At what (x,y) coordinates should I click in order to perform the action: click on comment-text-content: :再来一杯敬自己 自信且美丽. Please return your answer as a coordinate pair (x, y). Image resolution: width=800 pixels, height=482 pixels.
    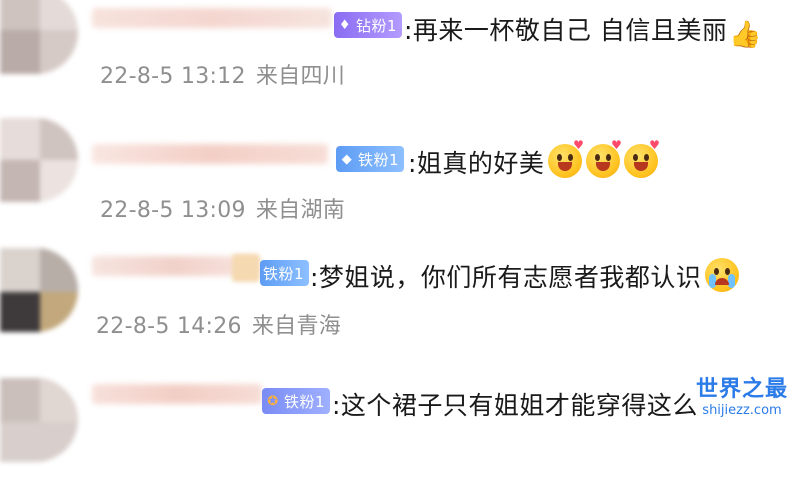
    Looking at the image, I should click on (566, 30).